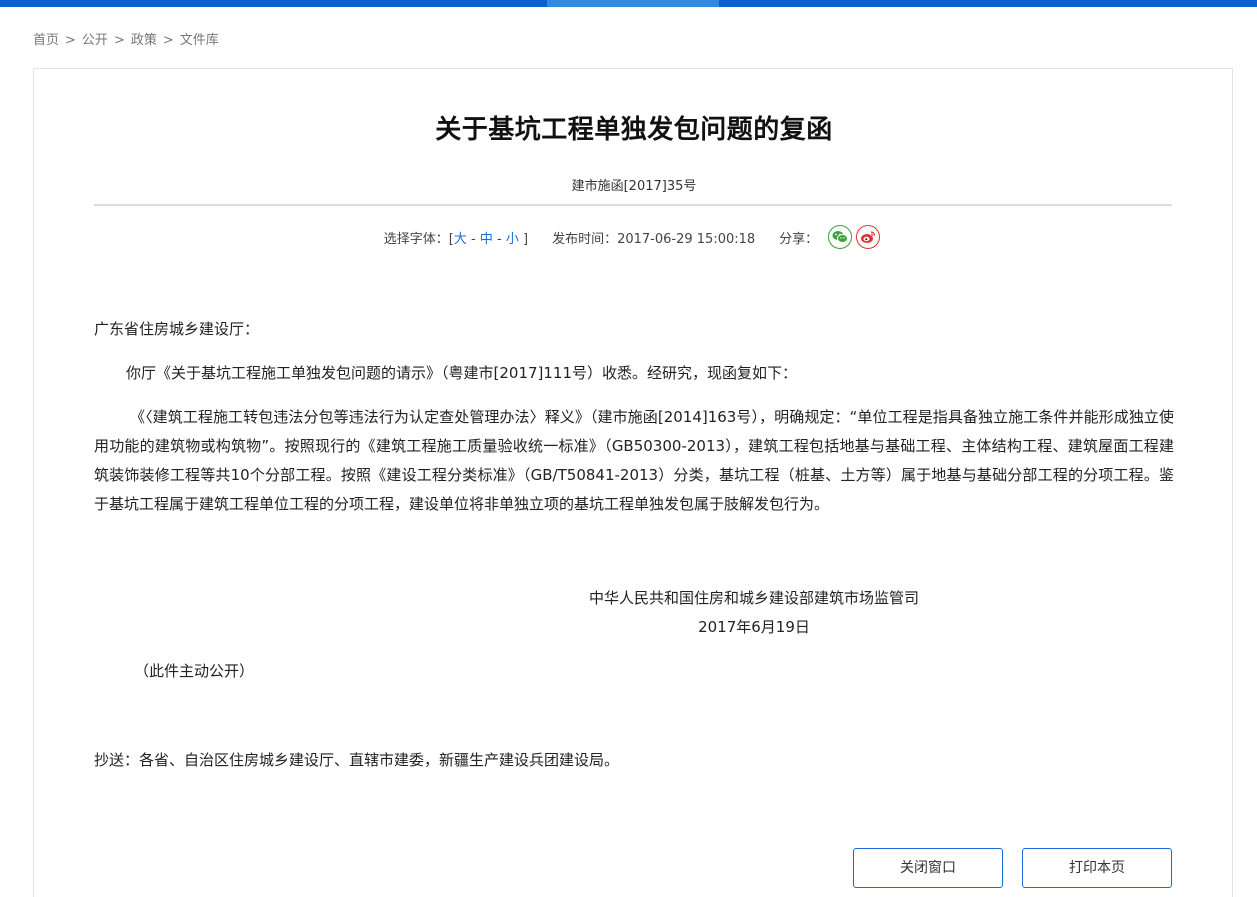  I want to click on font-size-selector: 选择字体：[大 - 中 - 小 ], so click(456, 237).